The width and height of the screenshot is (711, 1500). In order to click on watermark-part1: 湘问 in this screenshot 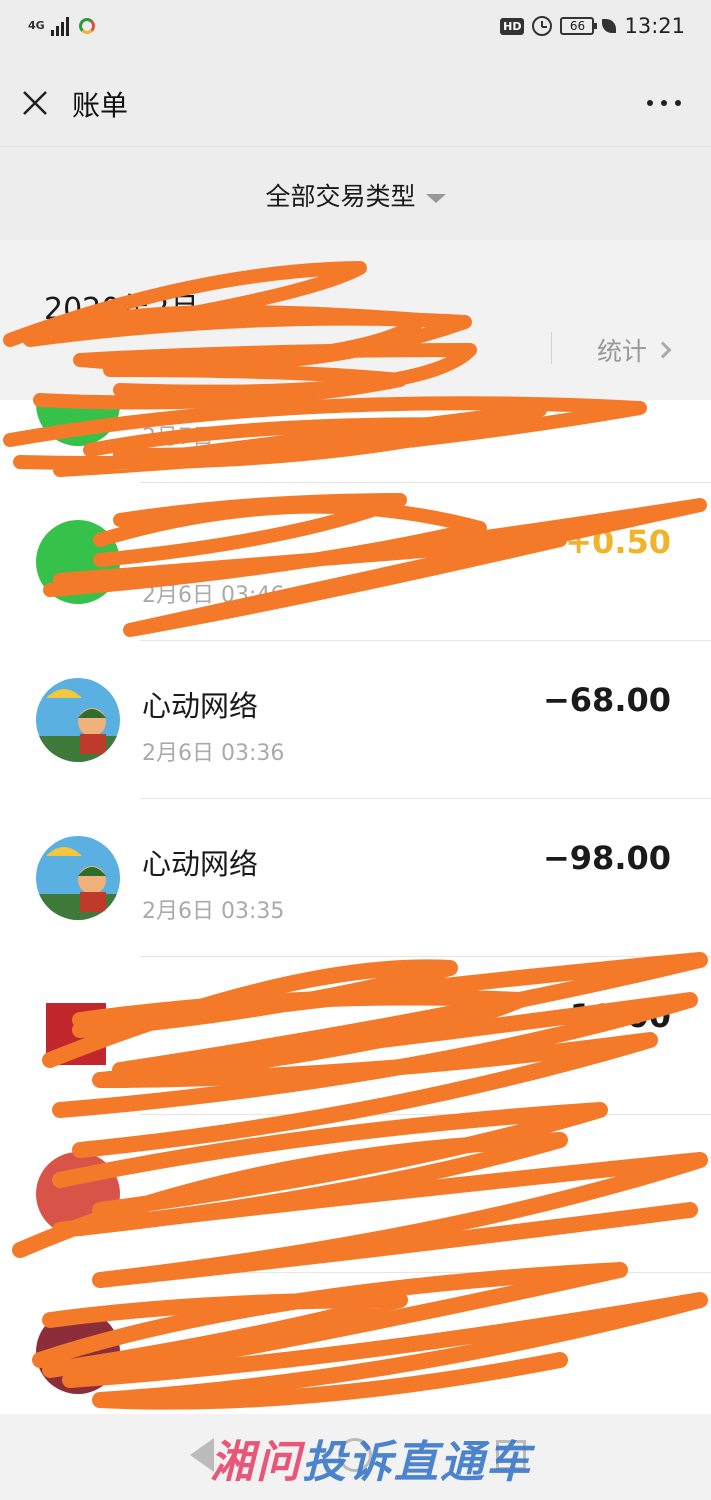, I will do `click(256, 1462)`.